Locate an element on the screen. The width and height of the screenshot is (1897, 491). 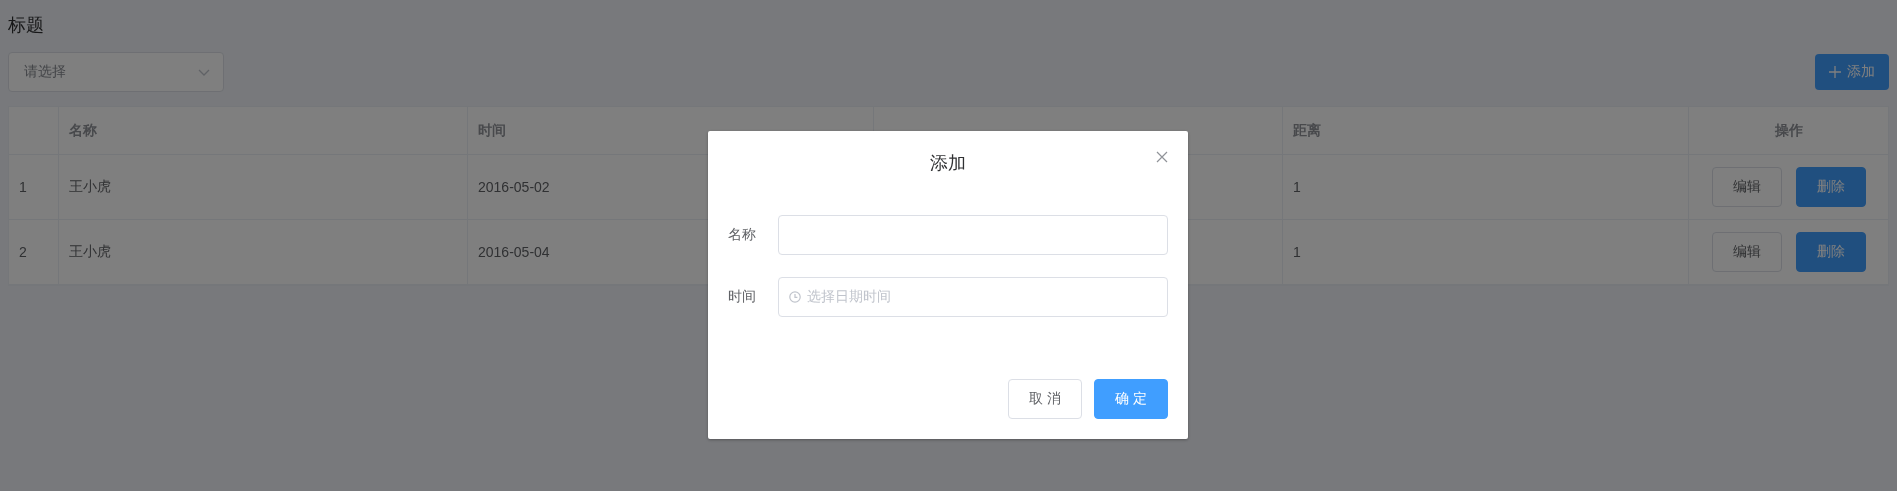
close-icon is located at coordinates (1162, 157).